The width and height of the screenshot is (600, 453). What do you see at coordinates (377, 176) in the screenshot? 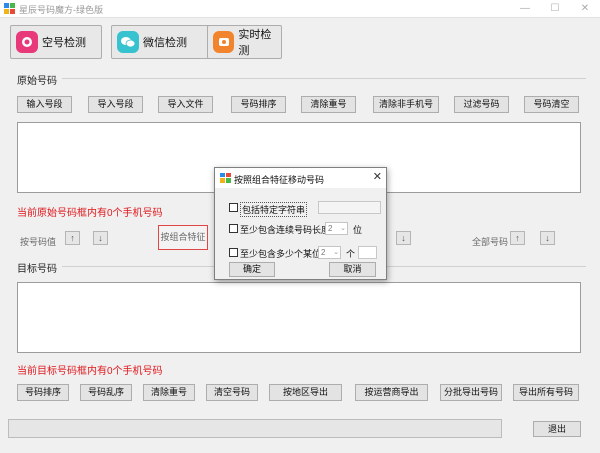
I see `dialog-close-button: ✕` at bounding box center [377, 176].